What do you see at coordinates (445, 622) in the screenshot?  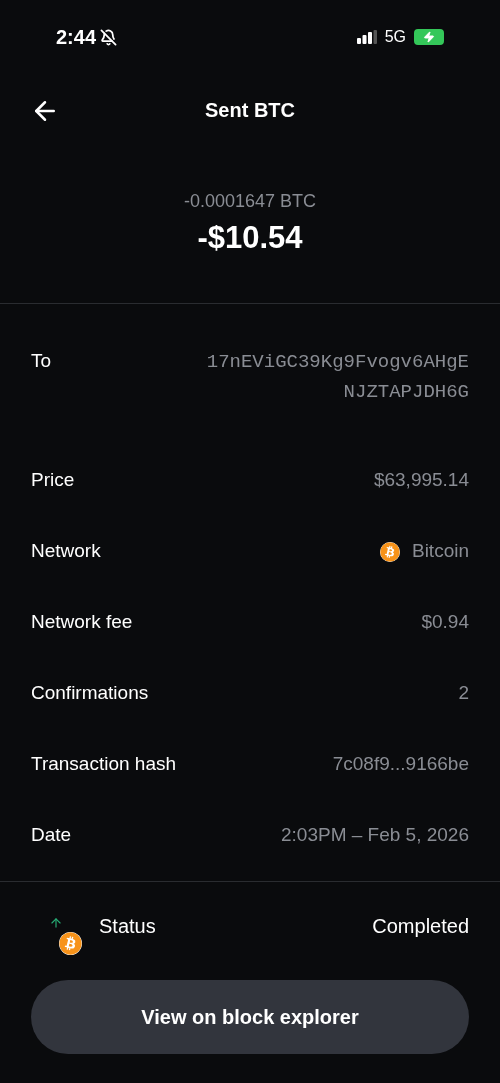 I see `detail-value: $0.94` at bounding box center [445, 622].